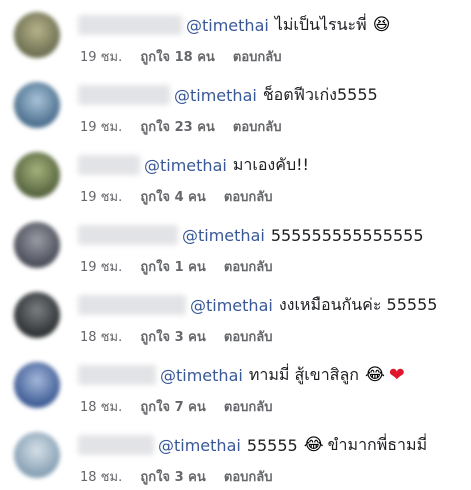 The image size is (471, 490). What do you see at coordinates (172, 197) in the screenshot?
I see `likes-count: ถูกใจ 4 คน` at bounding box center [172, 197].